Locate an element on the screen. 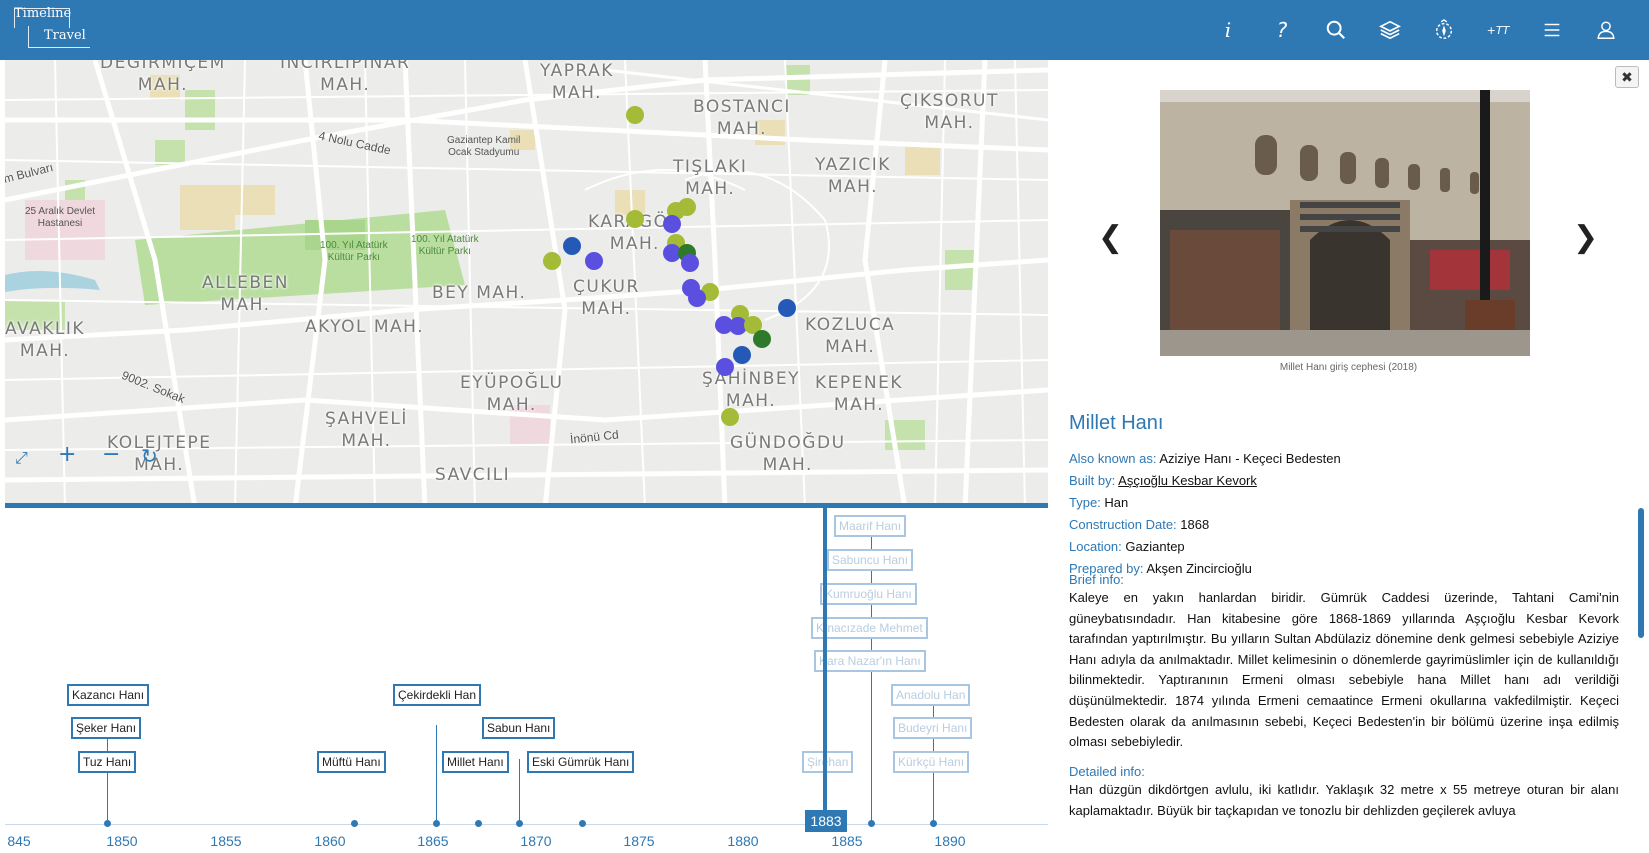  nav-icons: i ? +TT is located at coordinates (1417, 30).